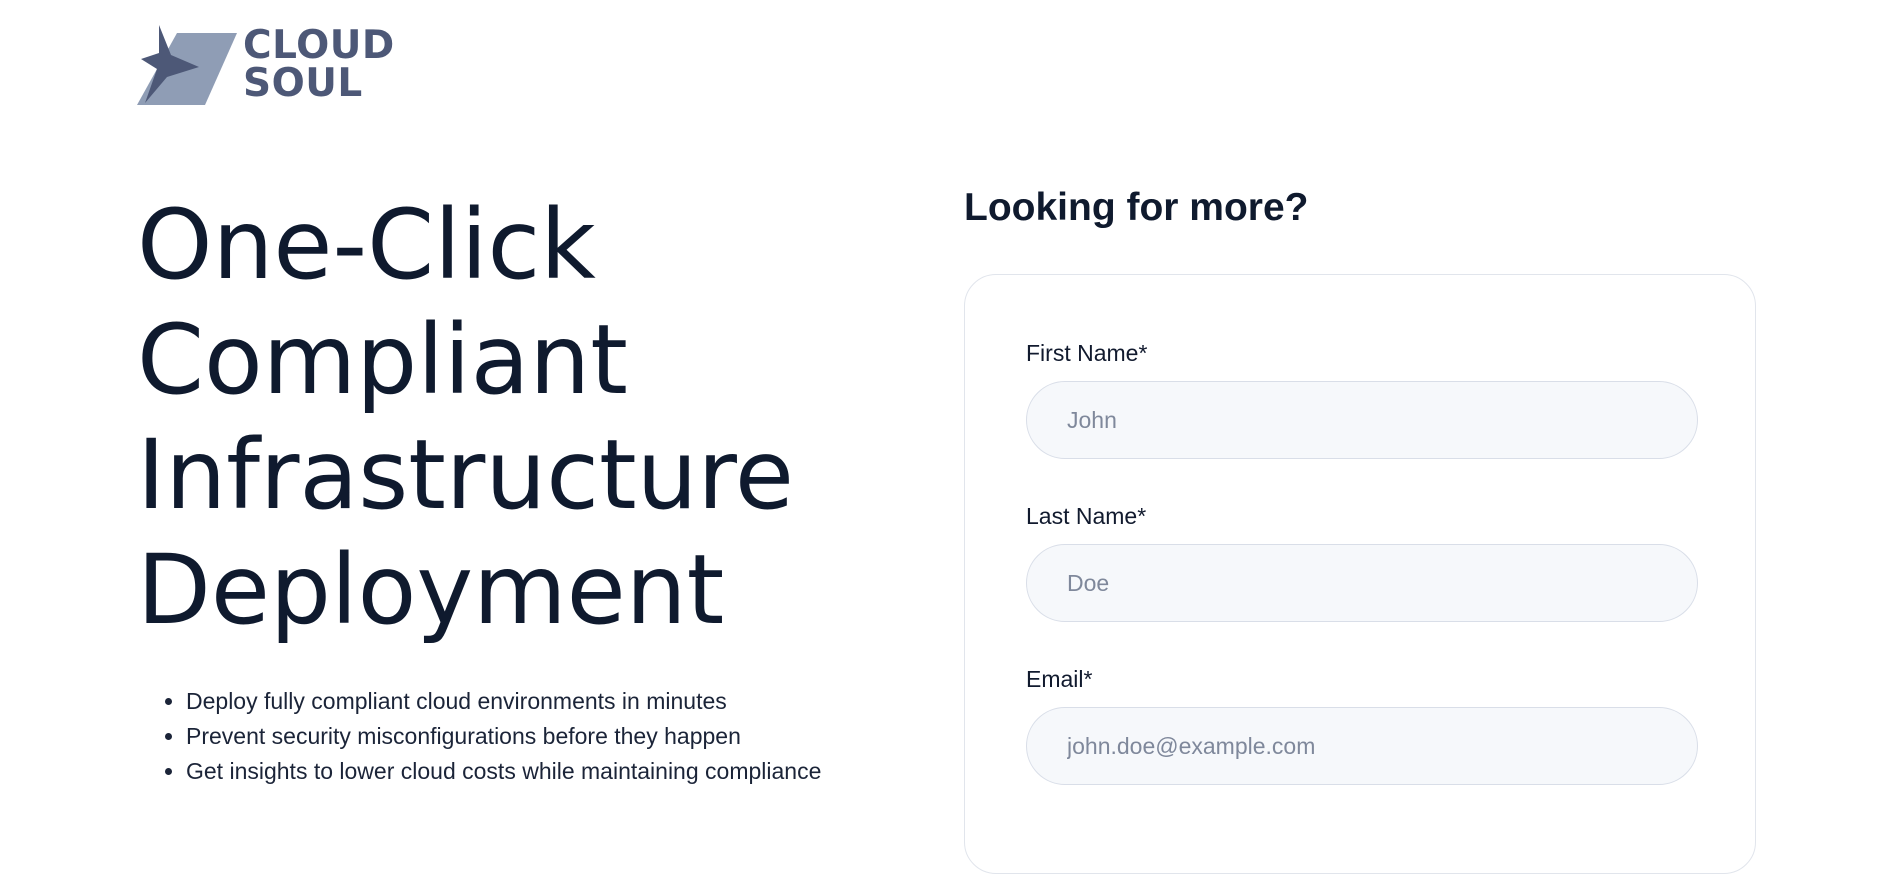  I want to click on logo-star-icon, so click(187, 65).